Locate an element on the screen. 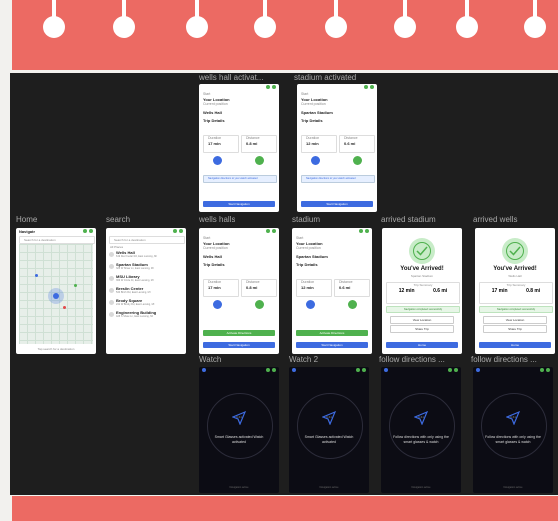  frame-label: stadium is located at coordinates (306, 219).